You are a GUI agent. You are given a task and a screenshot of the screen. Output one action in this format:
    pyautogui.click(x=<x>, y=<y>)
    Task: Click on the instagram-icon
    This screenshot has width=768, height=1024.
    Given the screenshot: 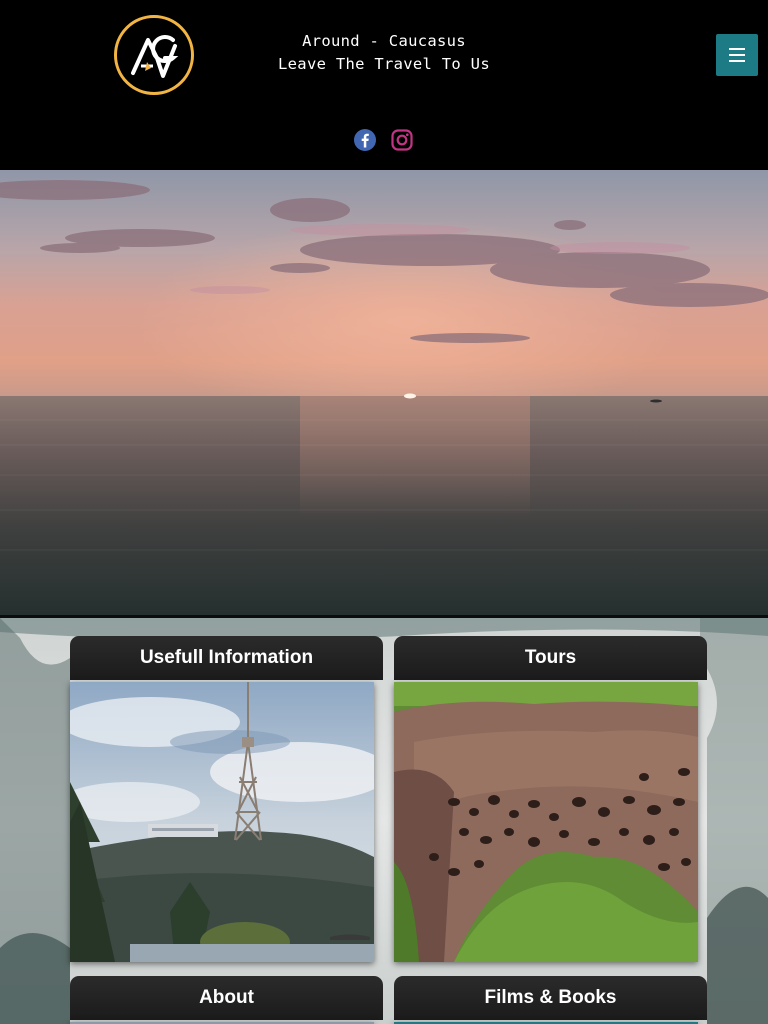 What is the action you would take?
    pyautogui.click(x=402, y=140)
    